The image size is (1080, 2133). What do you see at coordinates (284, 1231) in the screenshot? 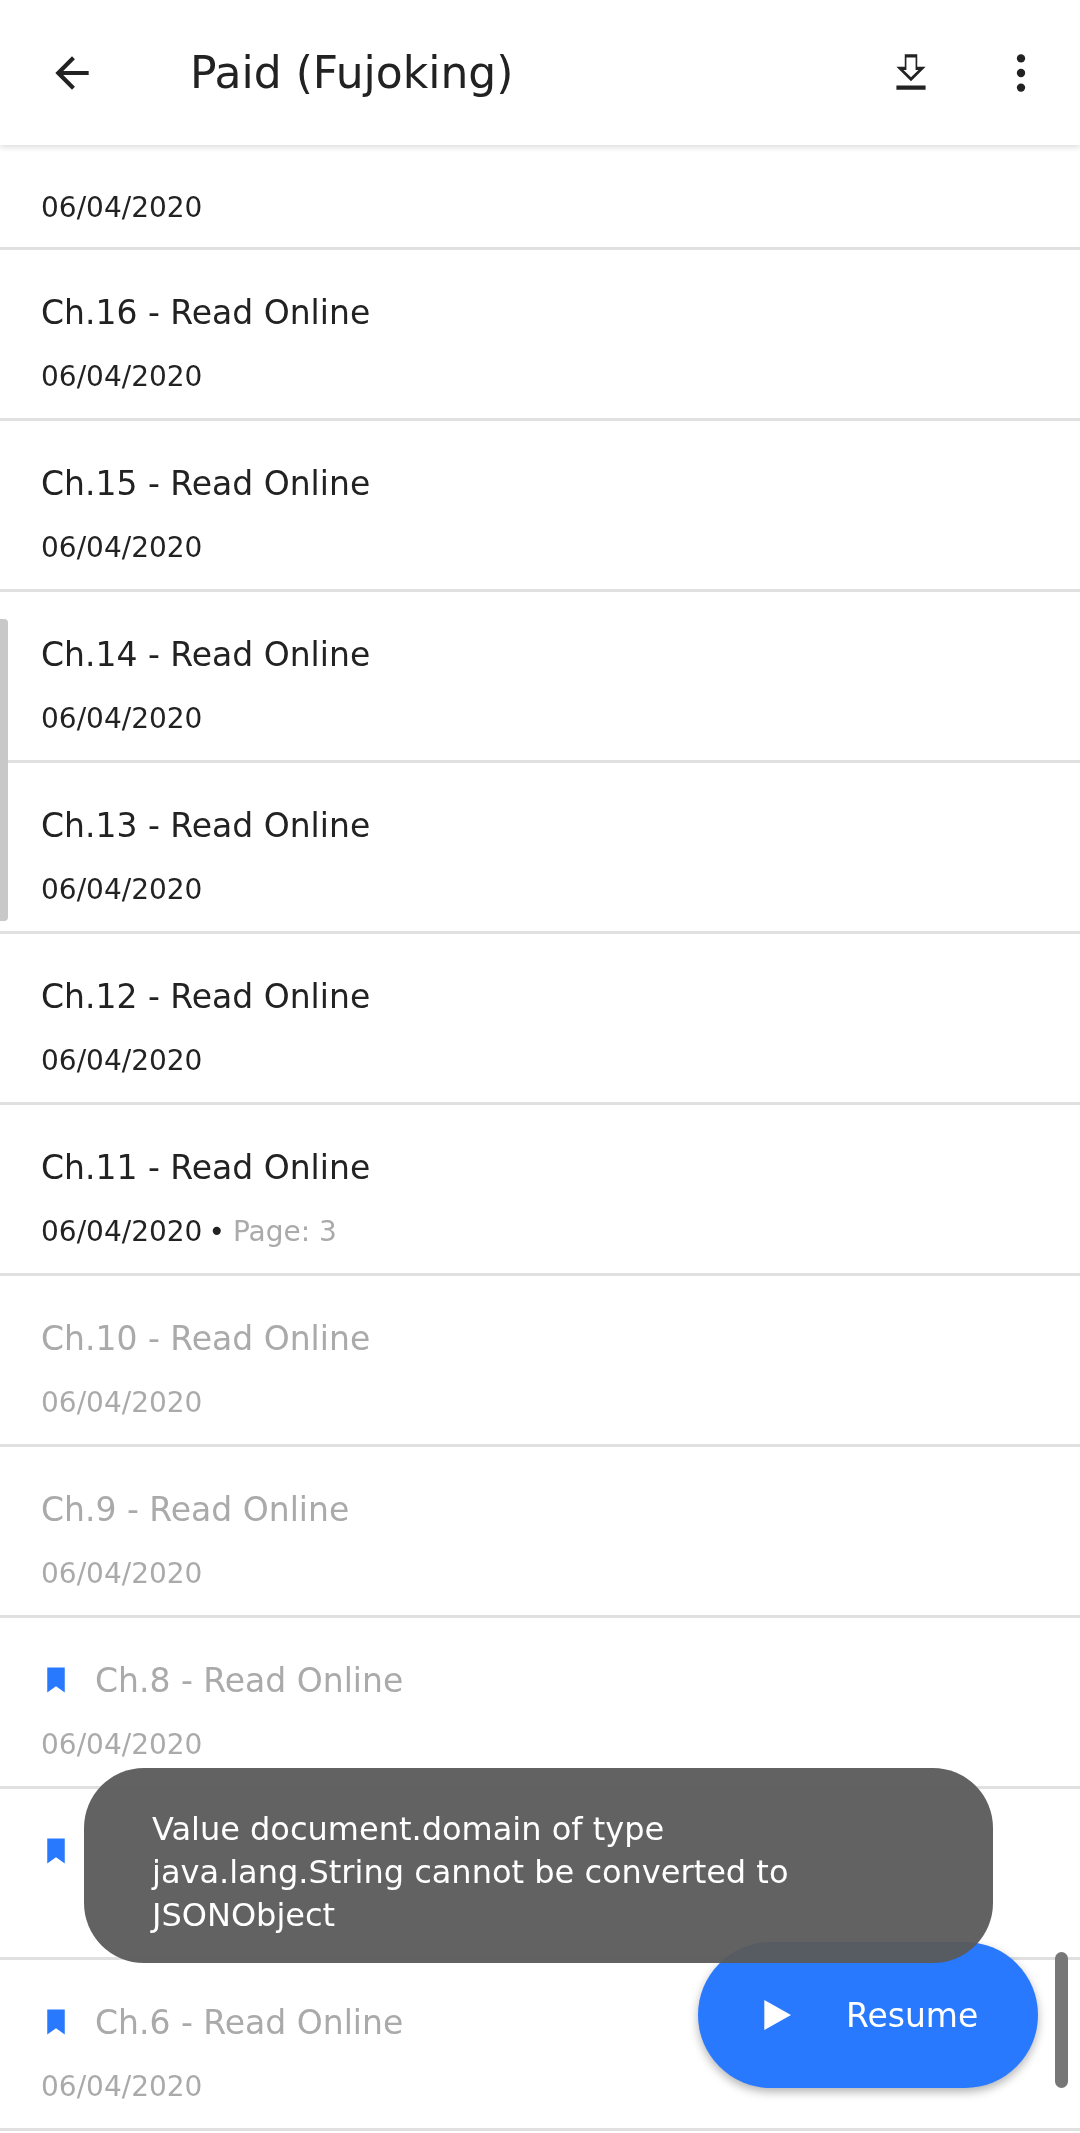
I see `page-progress: Page: 3` at bounding box center [284, 1231].